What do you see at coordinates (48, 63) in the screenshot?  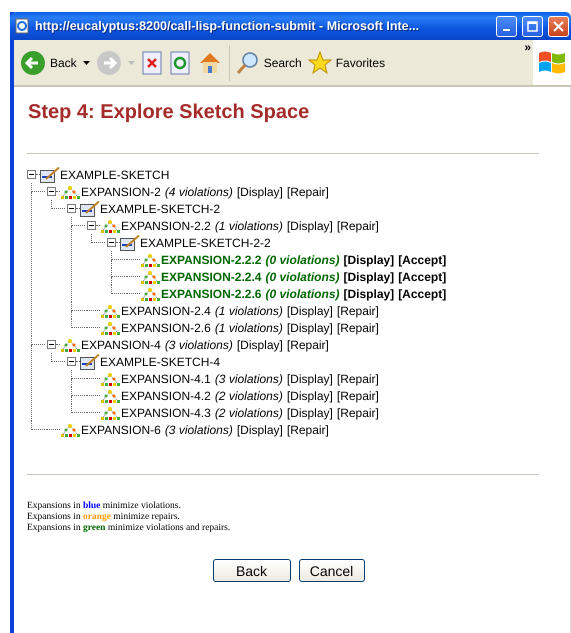 I see `back-button: Back` at bounding box center [48, 63].